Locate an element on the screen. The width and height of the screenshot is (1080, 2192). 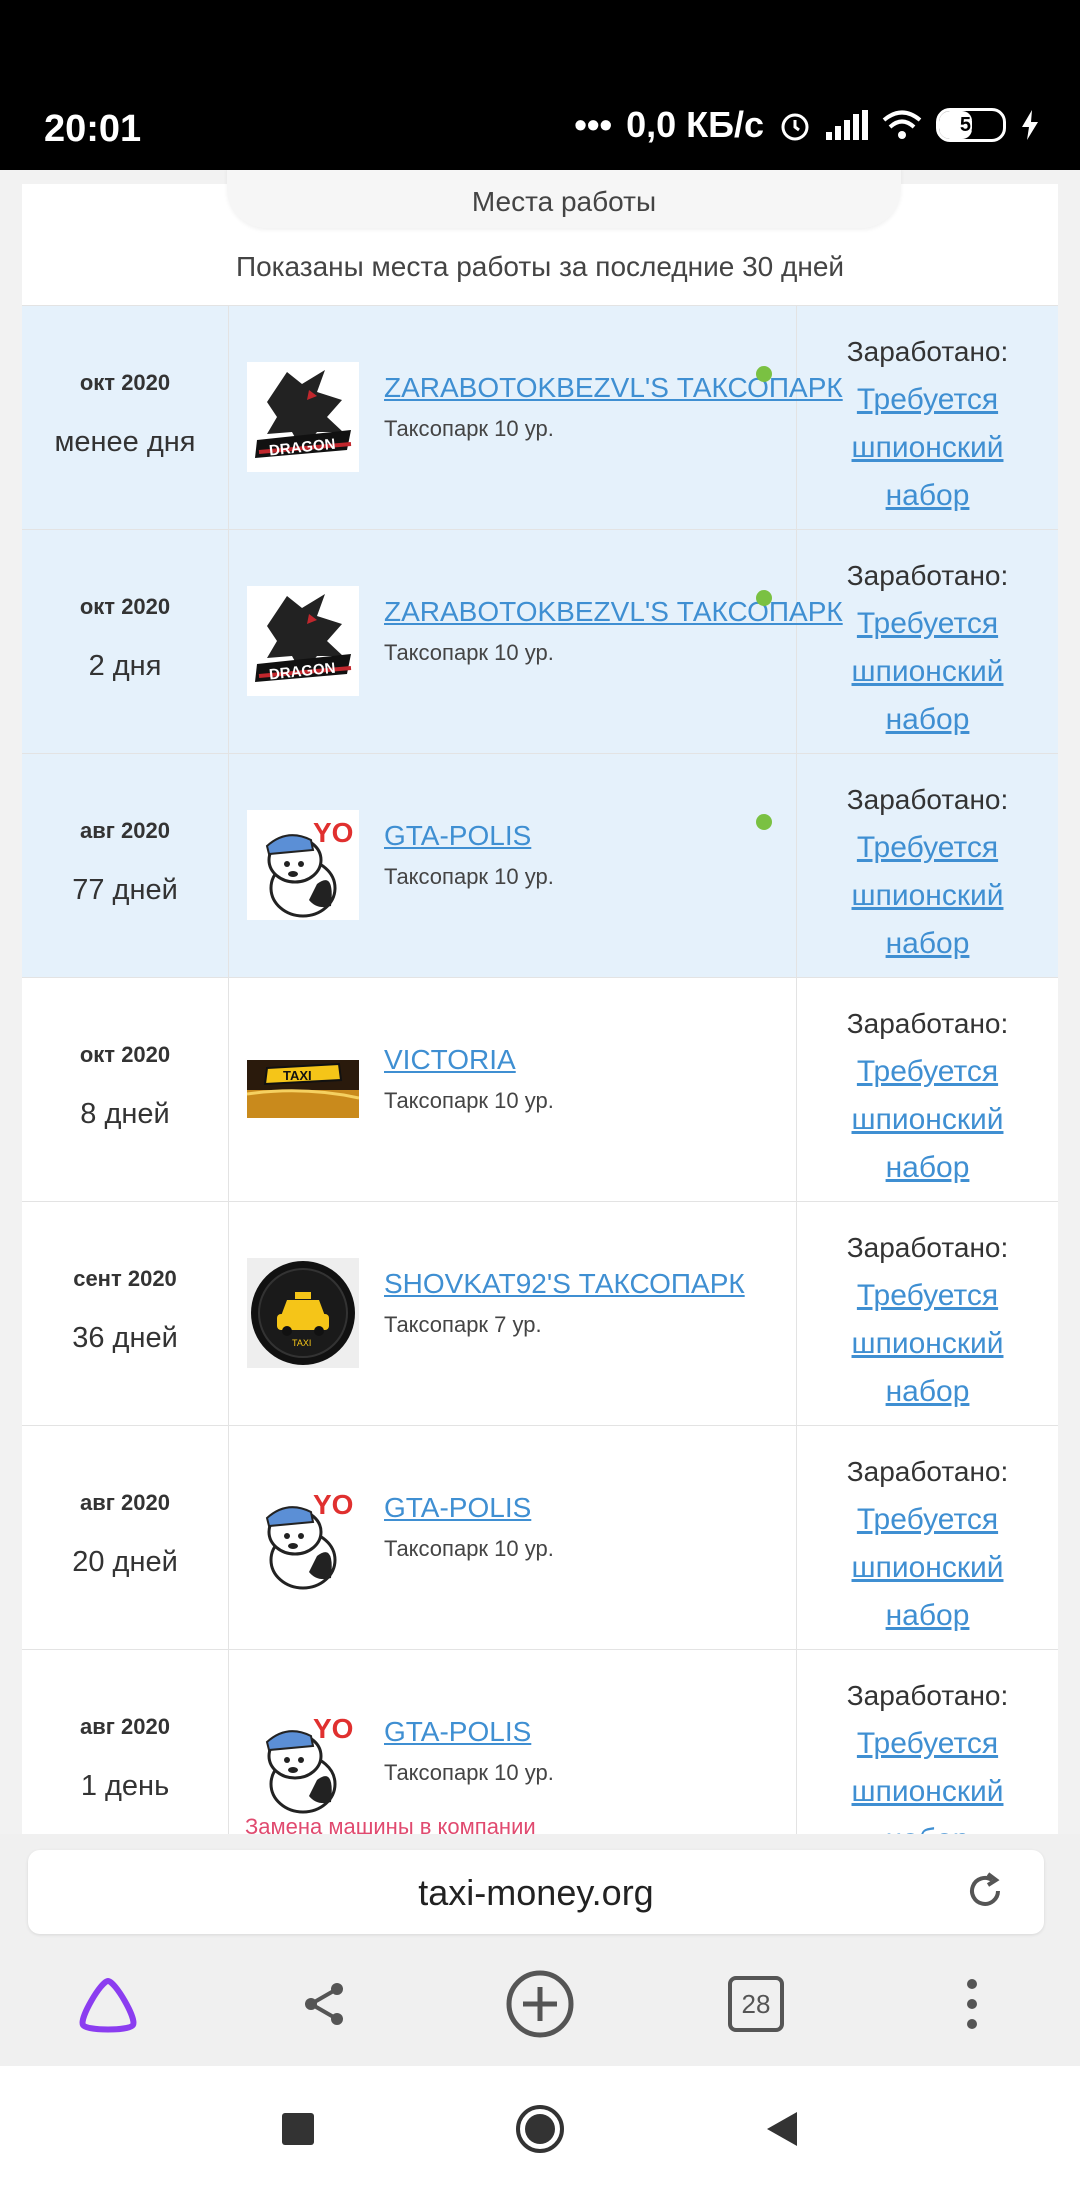
company-cell: TAXI SHOVKAT92'S ТАКСОПАРК Таксопарк 7 ур. is located at coordinates (513, 1313).